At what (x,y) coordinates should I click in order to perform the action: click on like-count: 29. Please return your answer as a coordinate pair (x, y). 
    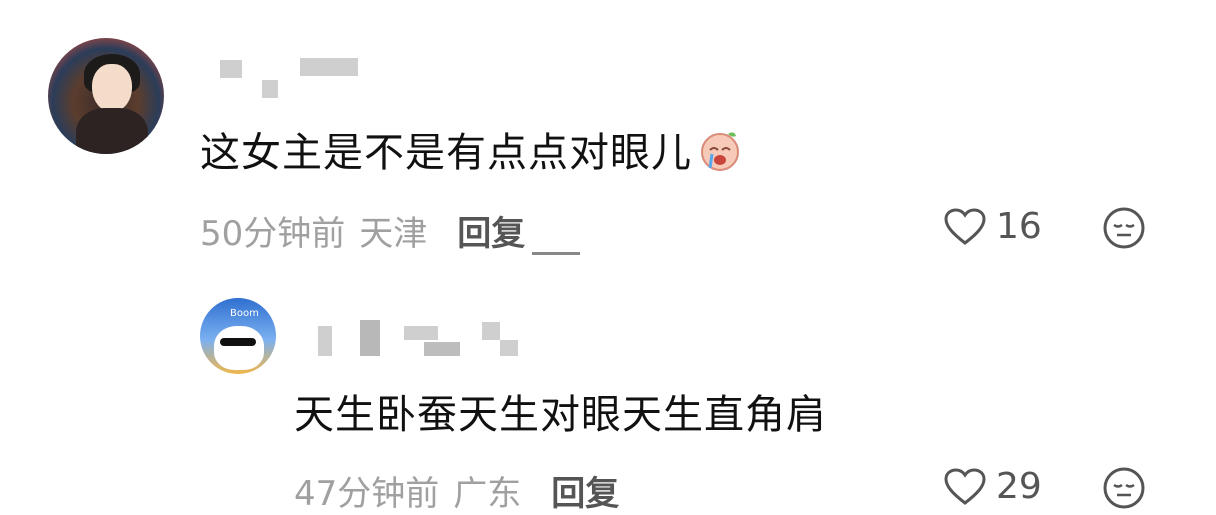
    Looking at the image, I should click on (1019, 486).